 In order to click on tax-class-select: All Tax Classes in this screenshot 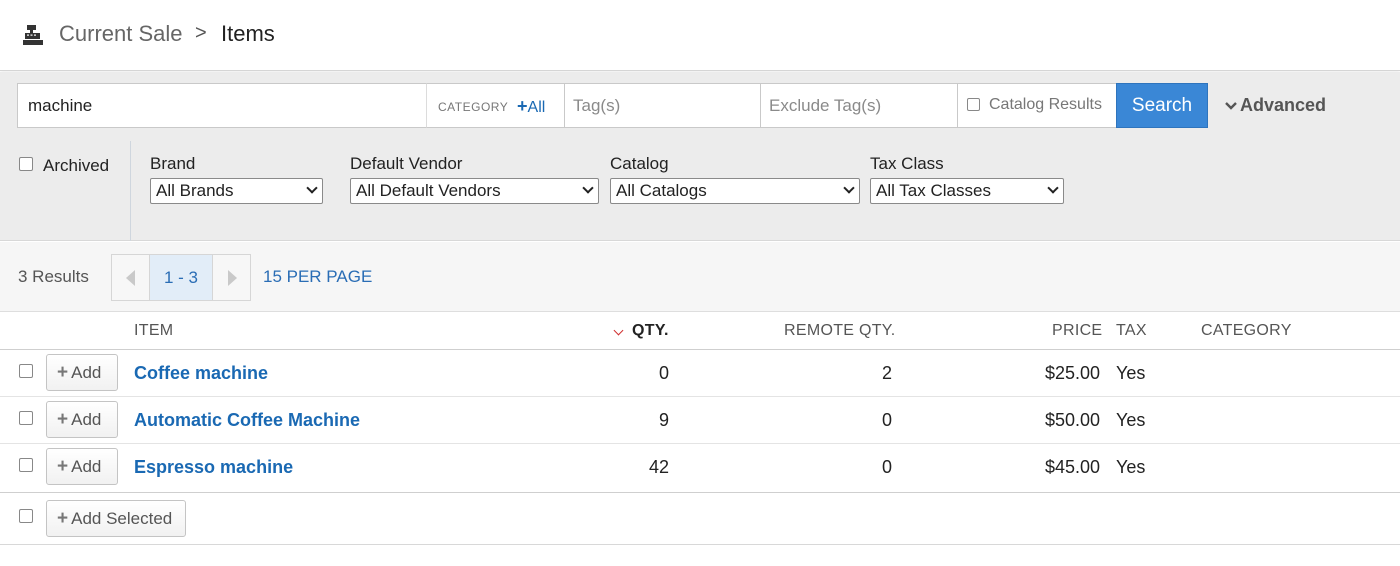, I will do `click(967, 191)`.